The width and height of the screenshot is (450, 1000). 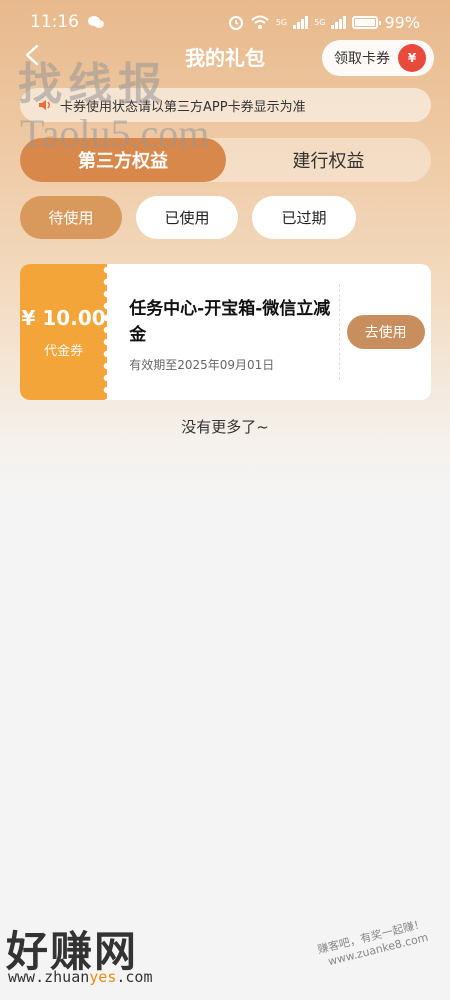 I want to click on coupon-value-panel: ¥ 10.00 代金券, so click(x=66, y=332).